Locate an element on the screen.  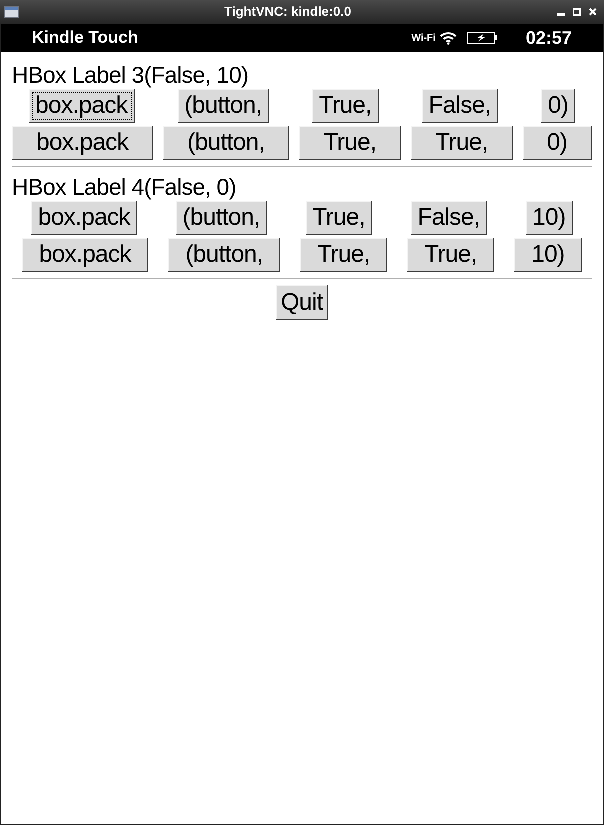
clock-time: 02:57 is located at coordinates (549, 38).